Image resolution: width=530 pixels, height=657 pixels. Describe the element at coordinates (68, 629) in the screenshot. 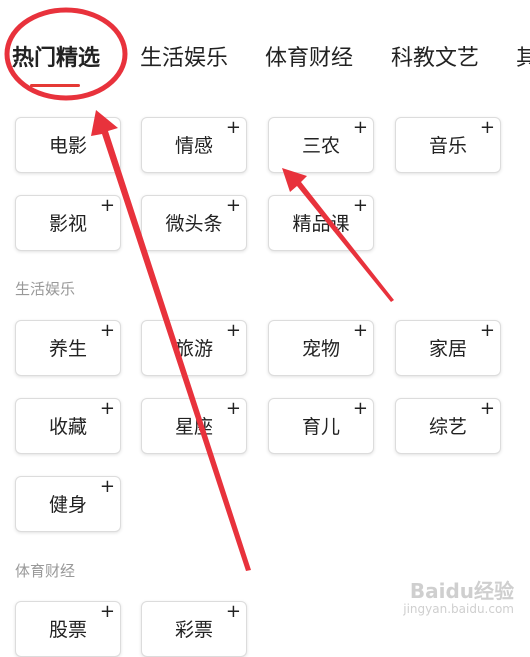

I see `chip-stocks: 股票 +` at that location.